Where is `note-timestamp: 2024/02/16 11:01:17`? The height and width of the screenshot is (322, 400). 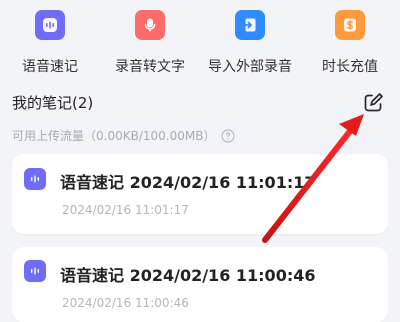 note-timestamp: 2024/02/16 11:01:17 is located at coordinates (125, 210).